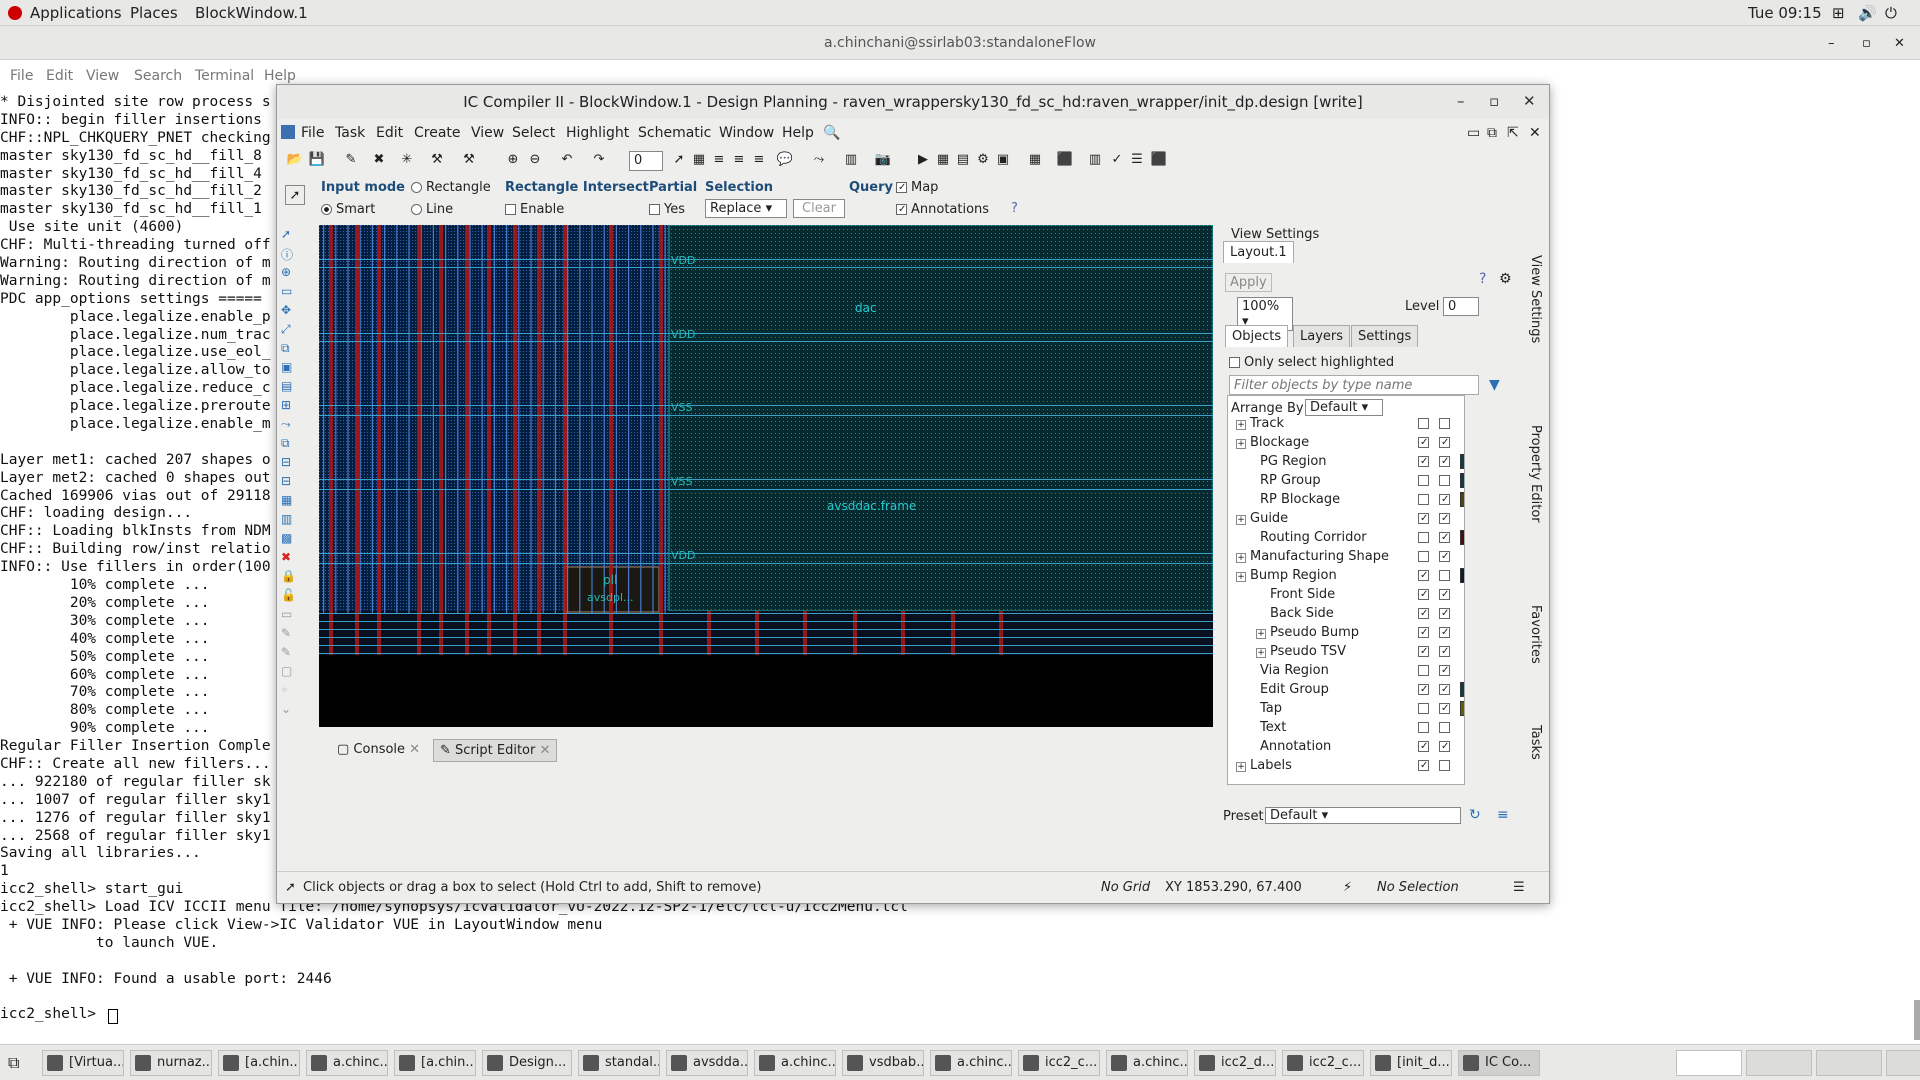 The height and width of the screenshot is (1080, 1920). I want to click on menu-create: Create, so click(437, 133).